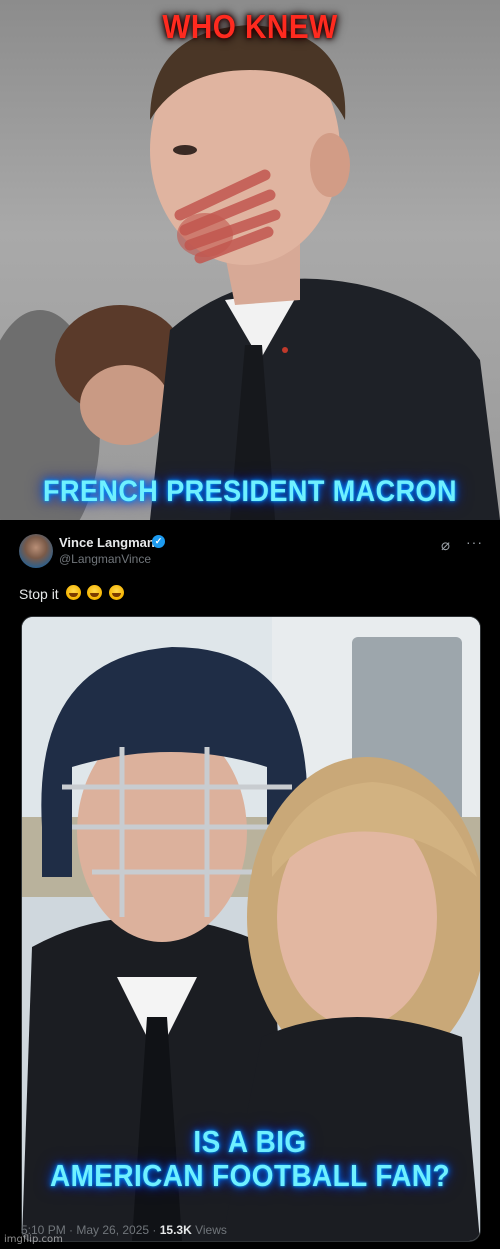  I want to click on verified-badge-icon: ✓, so click(158, 541).